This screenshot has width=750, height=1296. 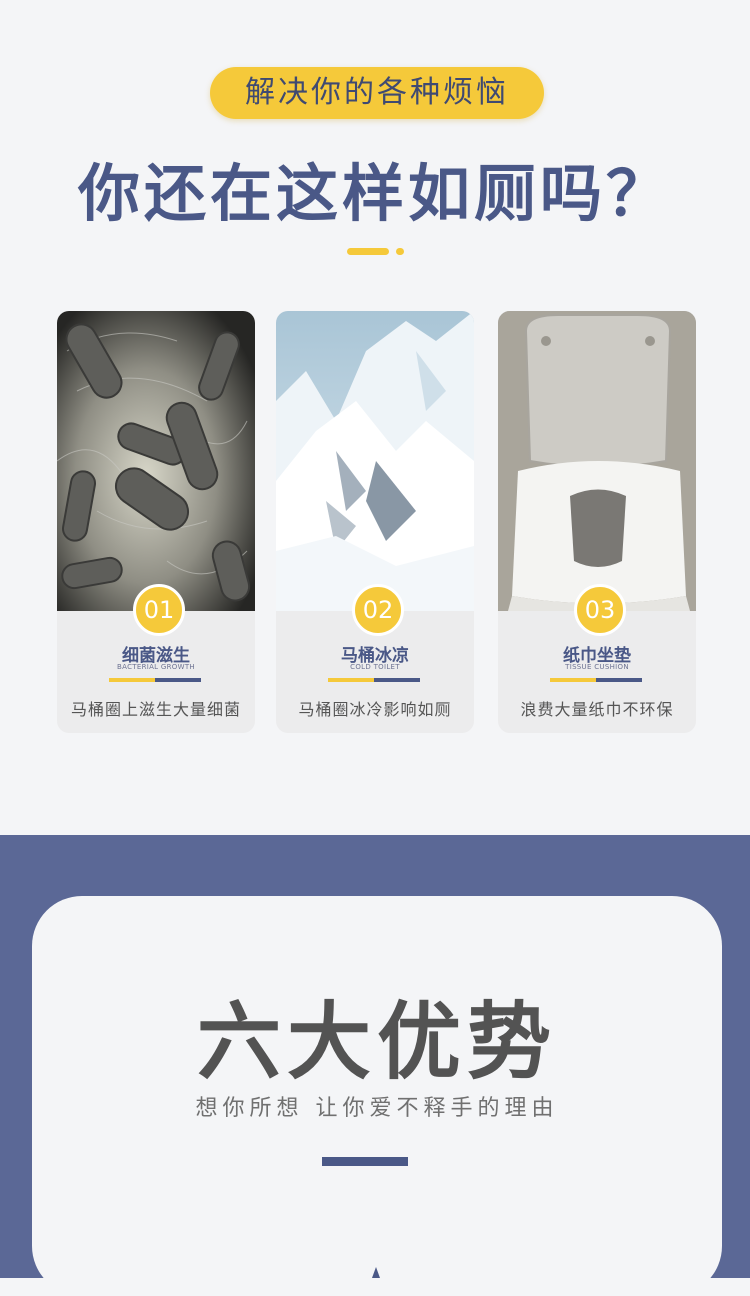 I want to click on card-description: 马桶圈上滋生大量细菌, so click(x=155, y=709).